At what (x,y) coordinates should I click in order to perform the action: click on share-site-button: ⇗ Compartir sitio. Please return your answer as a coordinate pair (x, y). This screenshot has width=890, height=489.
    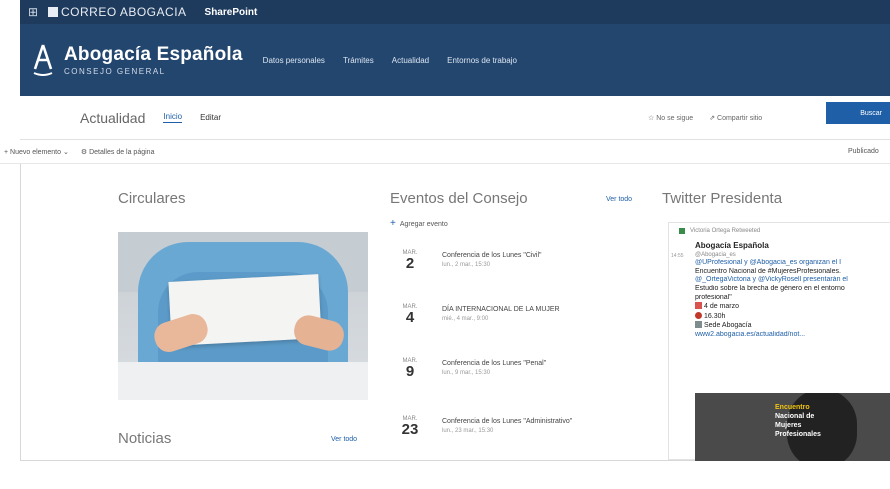
    Looking at the image, I should click on (735, 118).